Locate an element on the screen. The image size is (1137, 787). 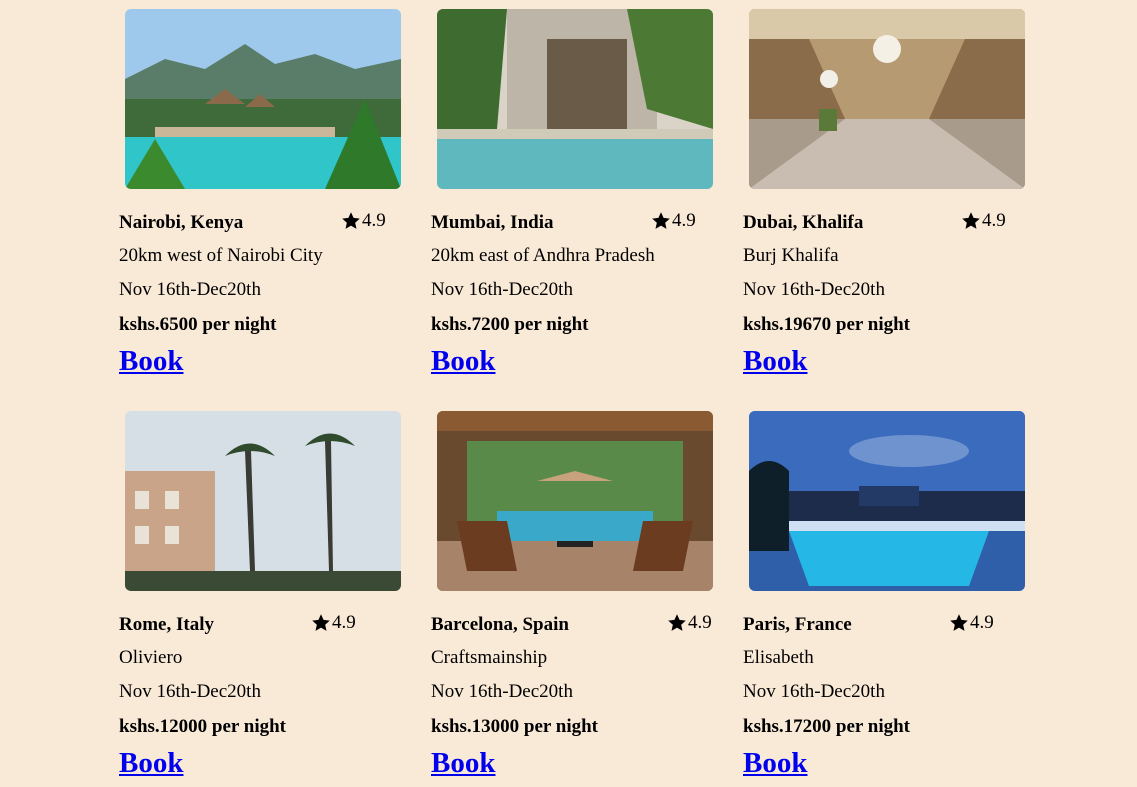
listing-location: Mumbai, India is located at coordinates (492, 222).